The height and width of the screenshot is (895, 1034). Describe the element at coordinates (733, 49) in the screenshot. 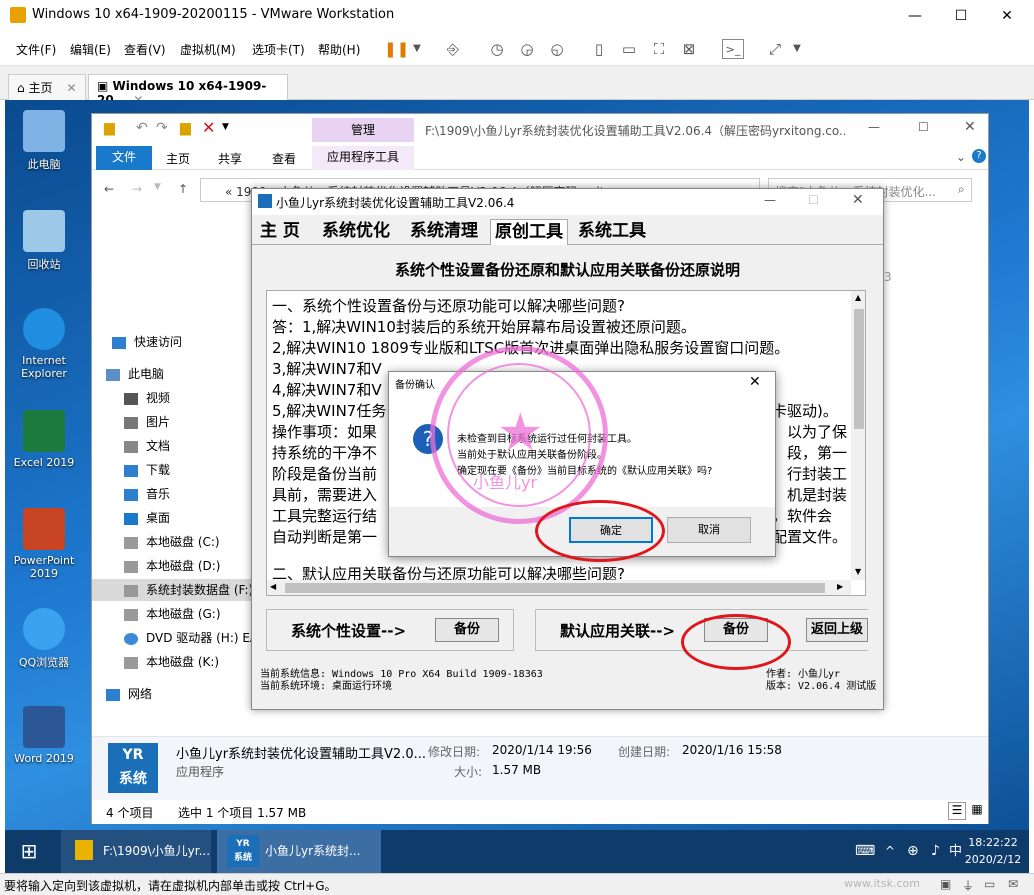

I see `console-icon: >_` at that location.